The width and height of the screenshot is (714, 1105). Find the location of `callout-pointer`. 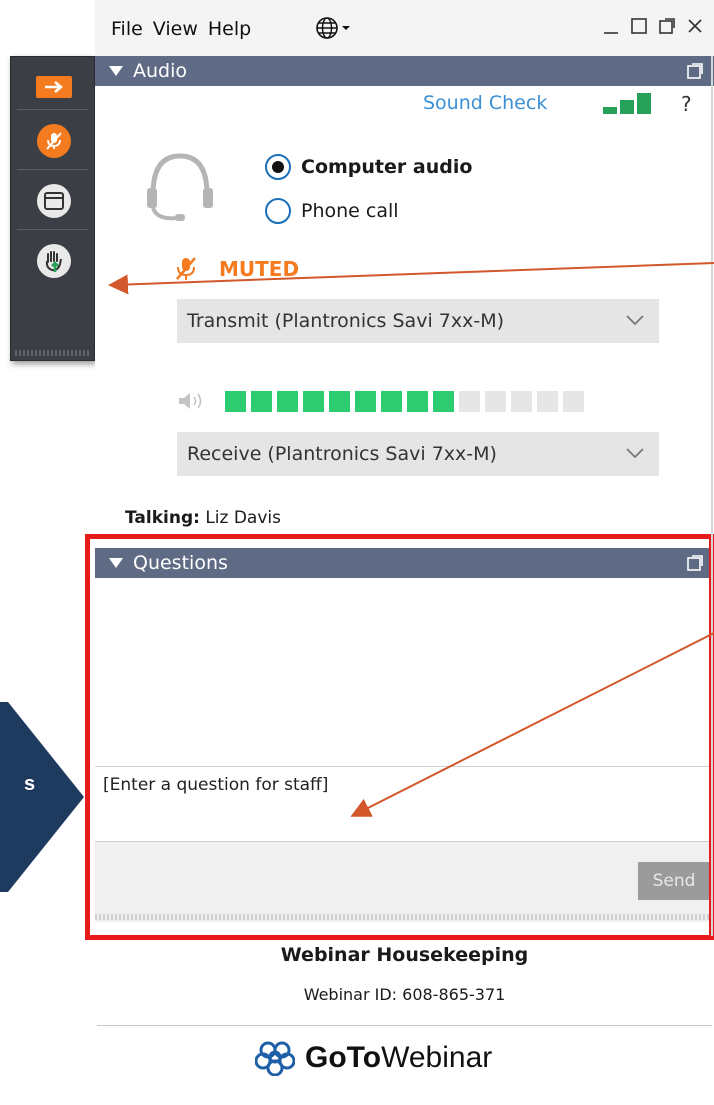

callout-pointer is located at coordinates (42, 797).